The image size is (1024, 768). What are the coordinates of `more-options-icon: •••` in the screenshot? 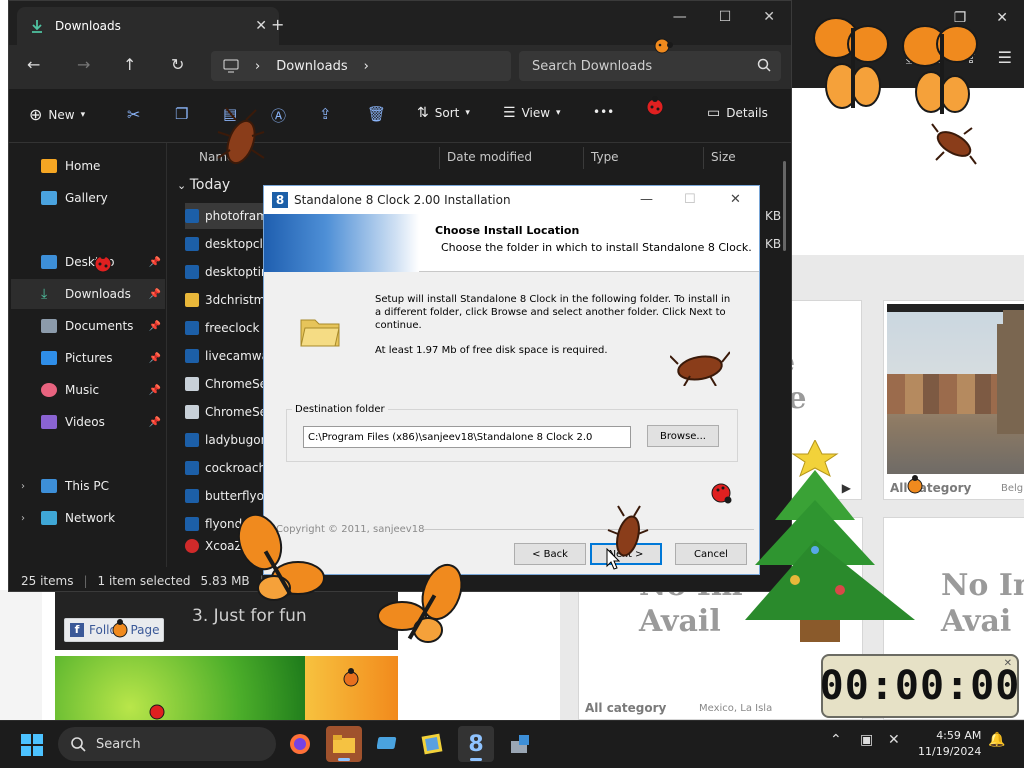 It's located at (603, 112).